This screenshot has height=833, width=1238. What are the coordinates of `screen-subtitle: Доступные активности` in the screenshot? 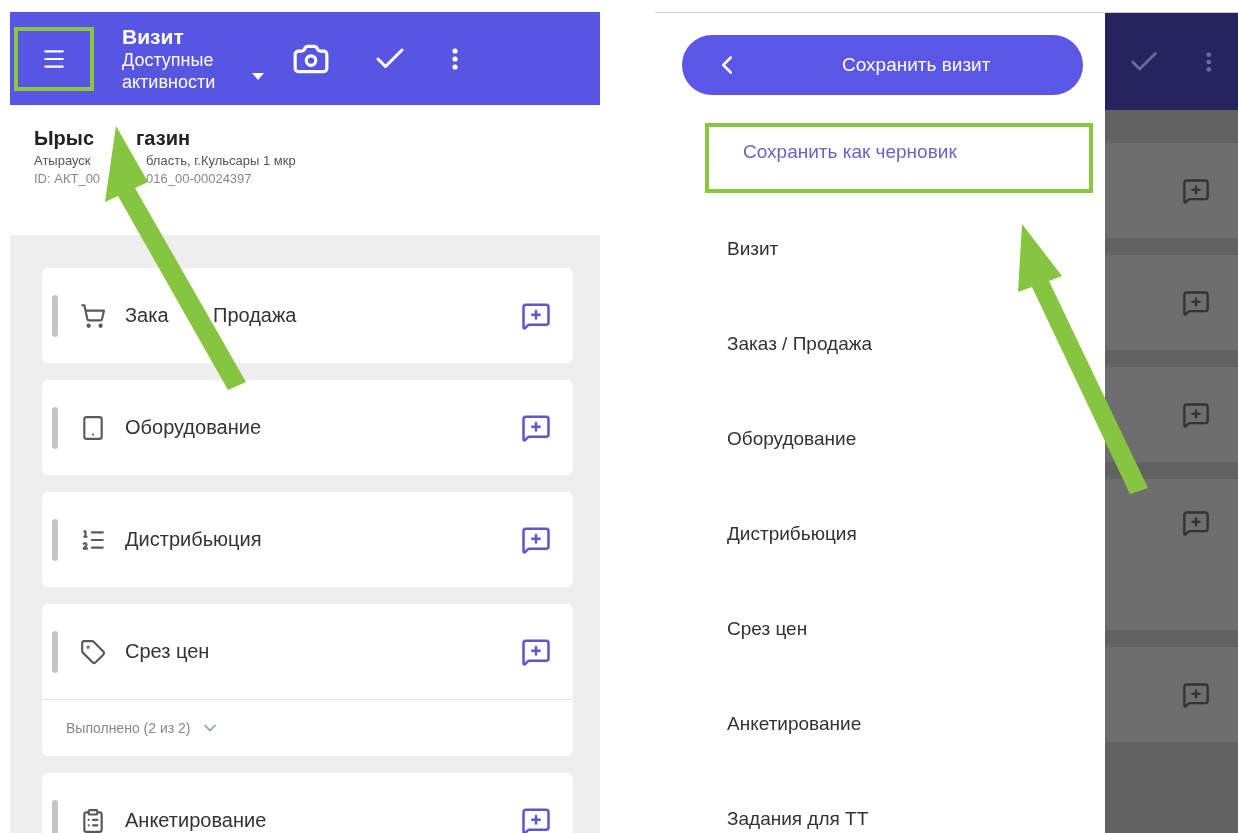 It's located at (169, 70).